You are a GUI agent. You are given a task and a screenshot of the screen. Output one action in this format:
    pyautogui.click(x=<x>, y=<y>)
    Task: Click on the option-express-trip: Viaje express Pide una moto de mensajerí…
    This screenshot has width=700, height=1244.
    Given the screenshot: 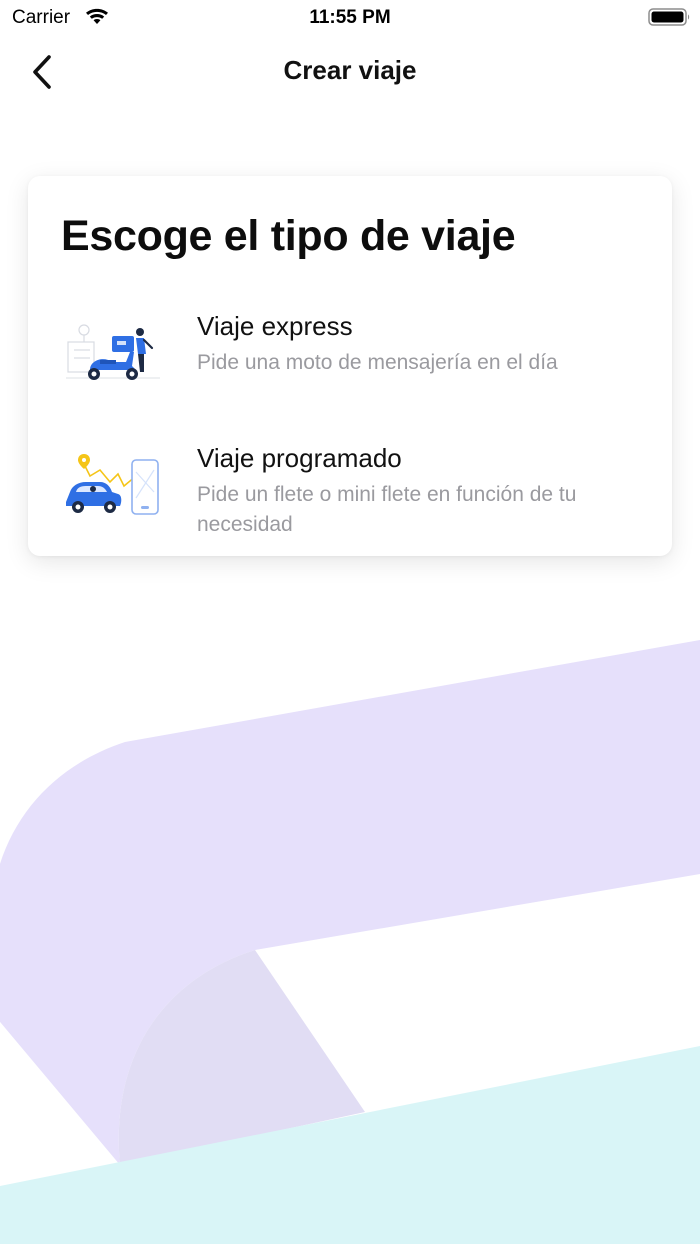 What is the action you would take?
    pyautogui.click(x=350, y=365)
    